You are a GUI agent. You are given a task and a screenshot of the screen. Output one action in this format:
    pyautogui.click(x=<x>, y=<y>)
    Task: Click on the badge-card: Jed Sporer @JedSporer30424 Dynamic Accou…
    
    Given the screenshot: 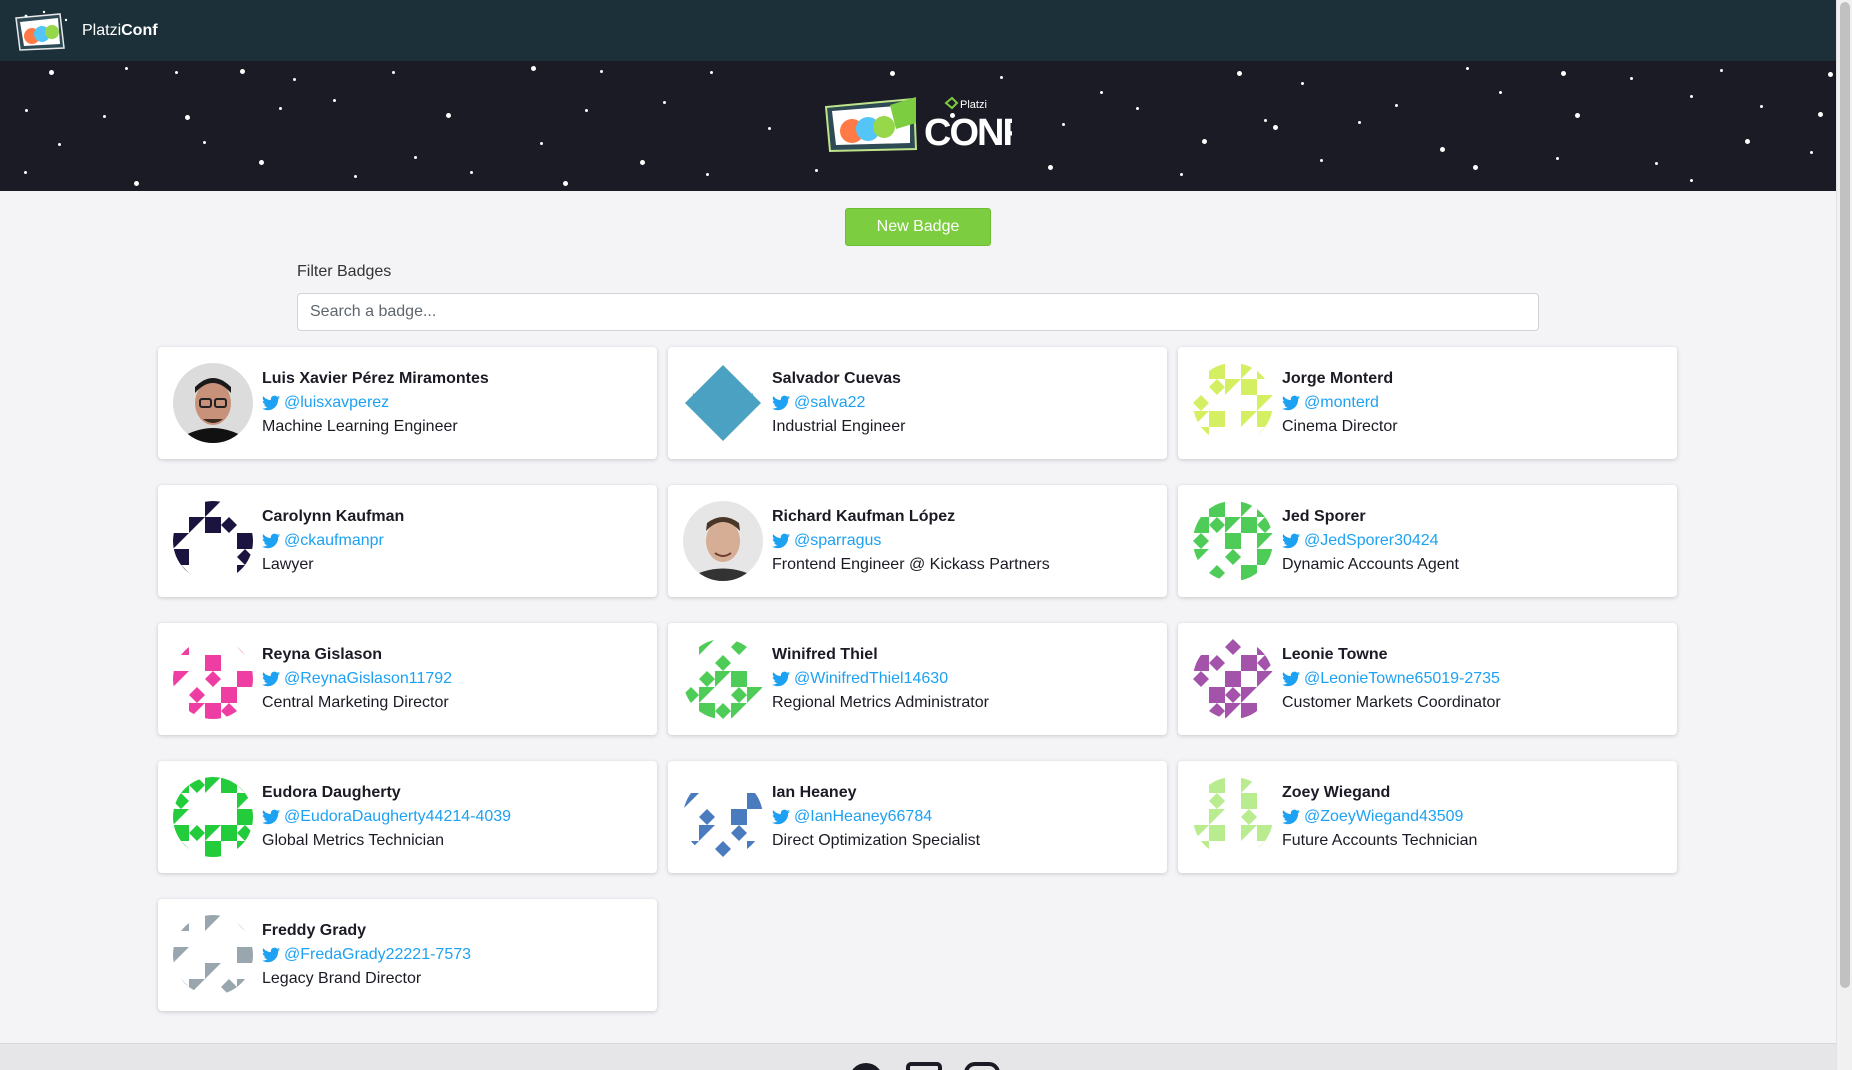 What is the action you would take?
    pyautogui.click(x=1427, y=541)
    